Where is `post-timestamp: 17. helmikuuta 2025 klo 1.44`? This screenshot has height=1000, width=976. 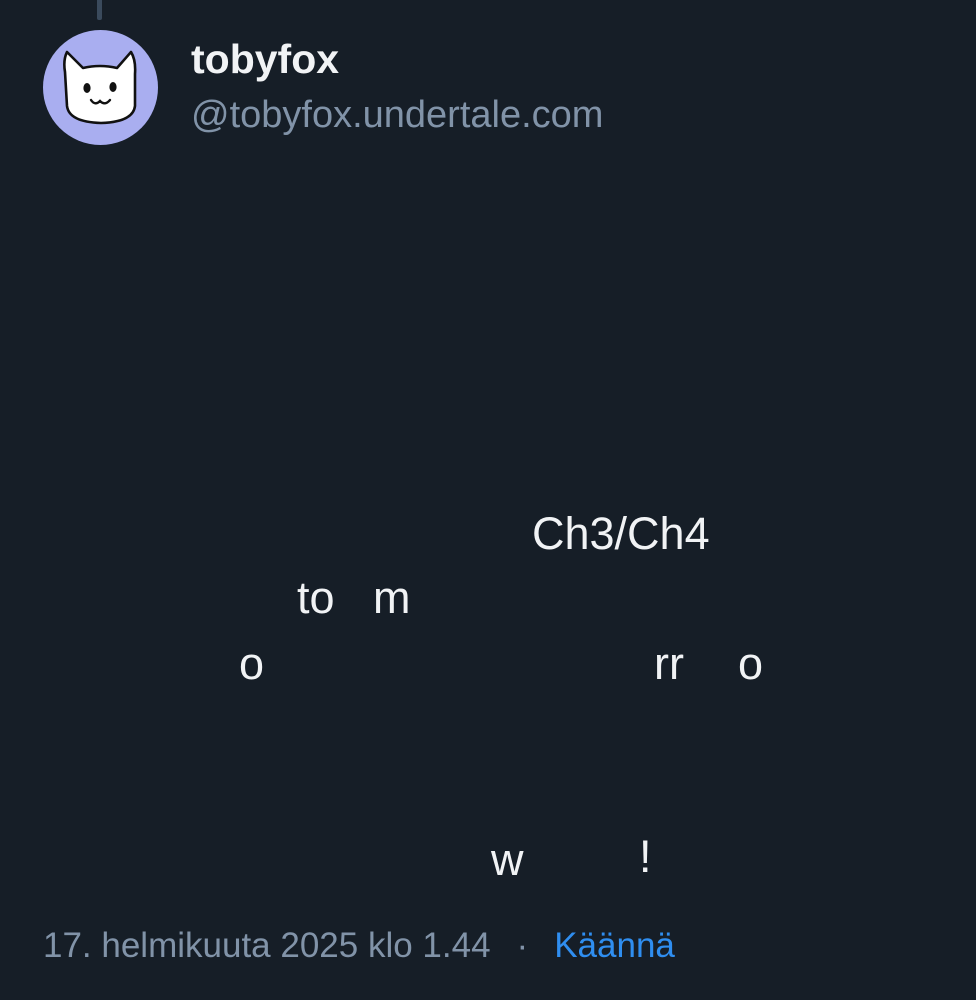
post-timestamp: 17. helmikuuta 2025 klo 1.44 is located at coordinates (267, 946).